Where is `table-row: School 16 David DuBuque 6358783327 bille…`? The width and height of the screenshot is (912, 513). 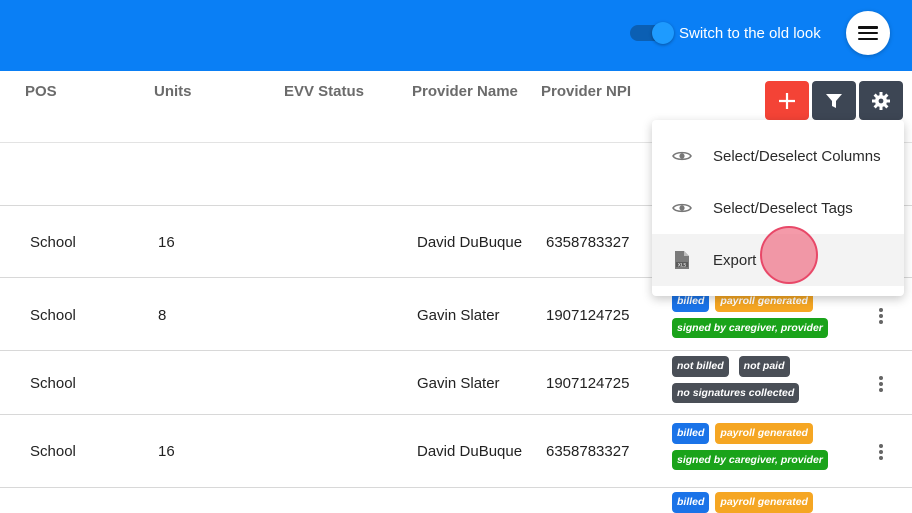
table-row: School 16 David DuBuque 6358783327 bille… is located at coordinates (456, 451).